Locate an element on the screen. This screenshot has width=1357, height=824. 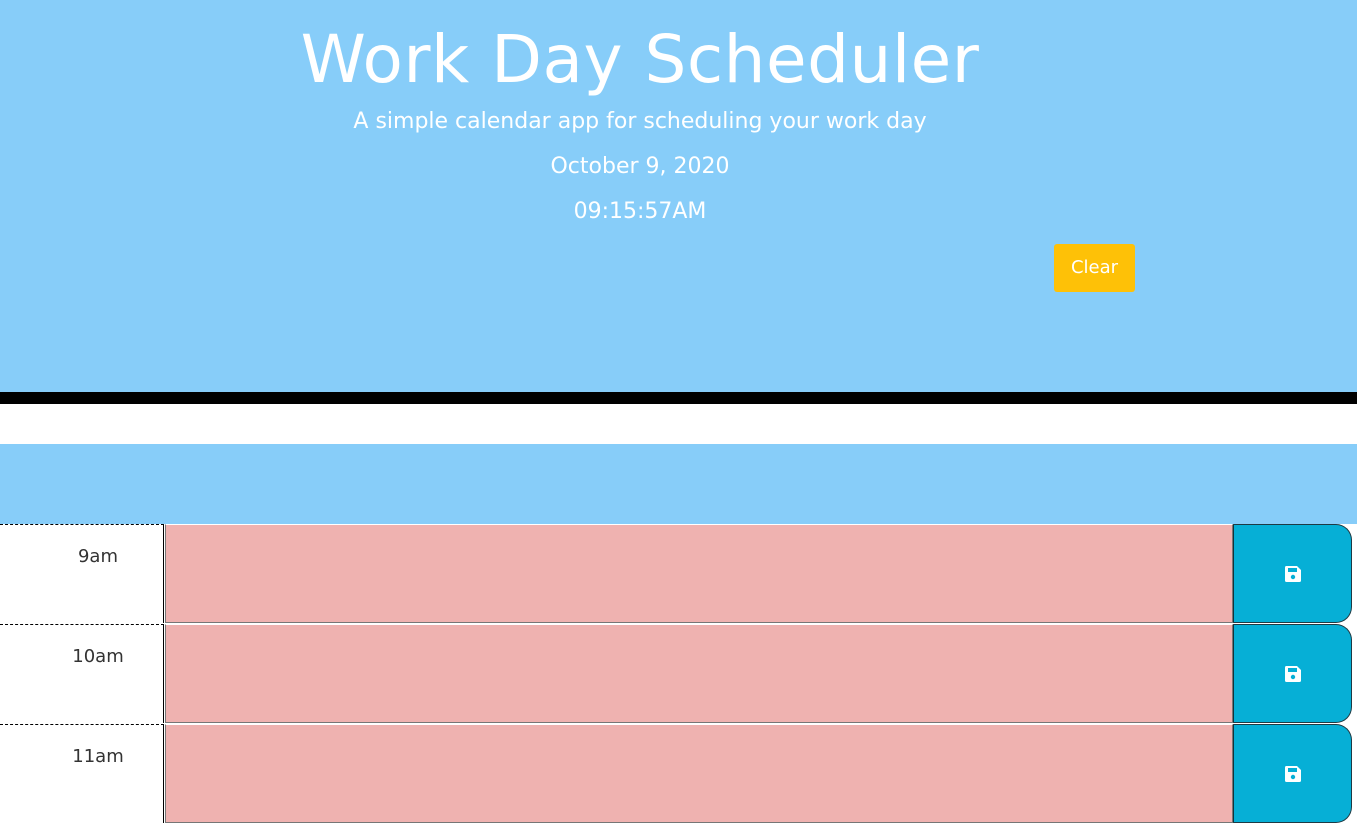
schedule-top-band is located at coordinates (678, 484).